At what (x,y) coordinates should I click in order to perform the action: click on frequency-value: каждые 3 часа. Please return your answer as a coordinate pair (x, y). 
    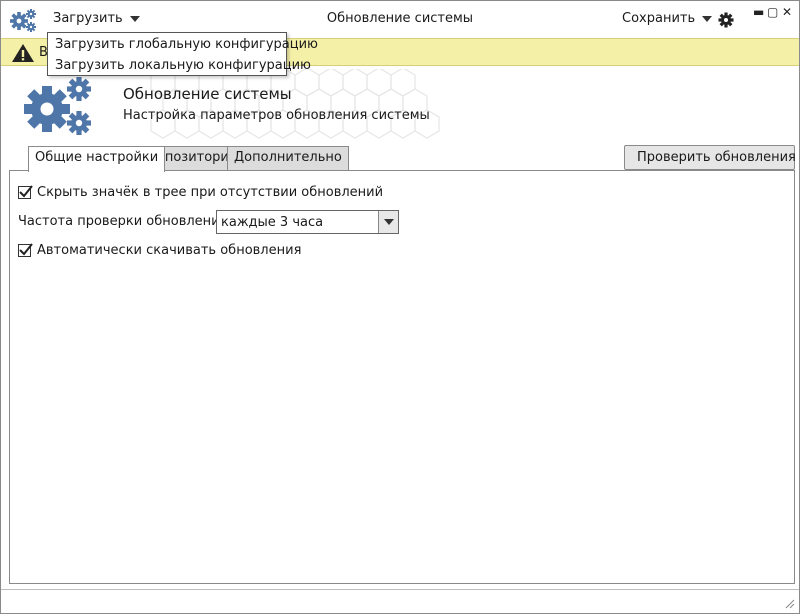
    Looking at the image, I should click on (272, 222).